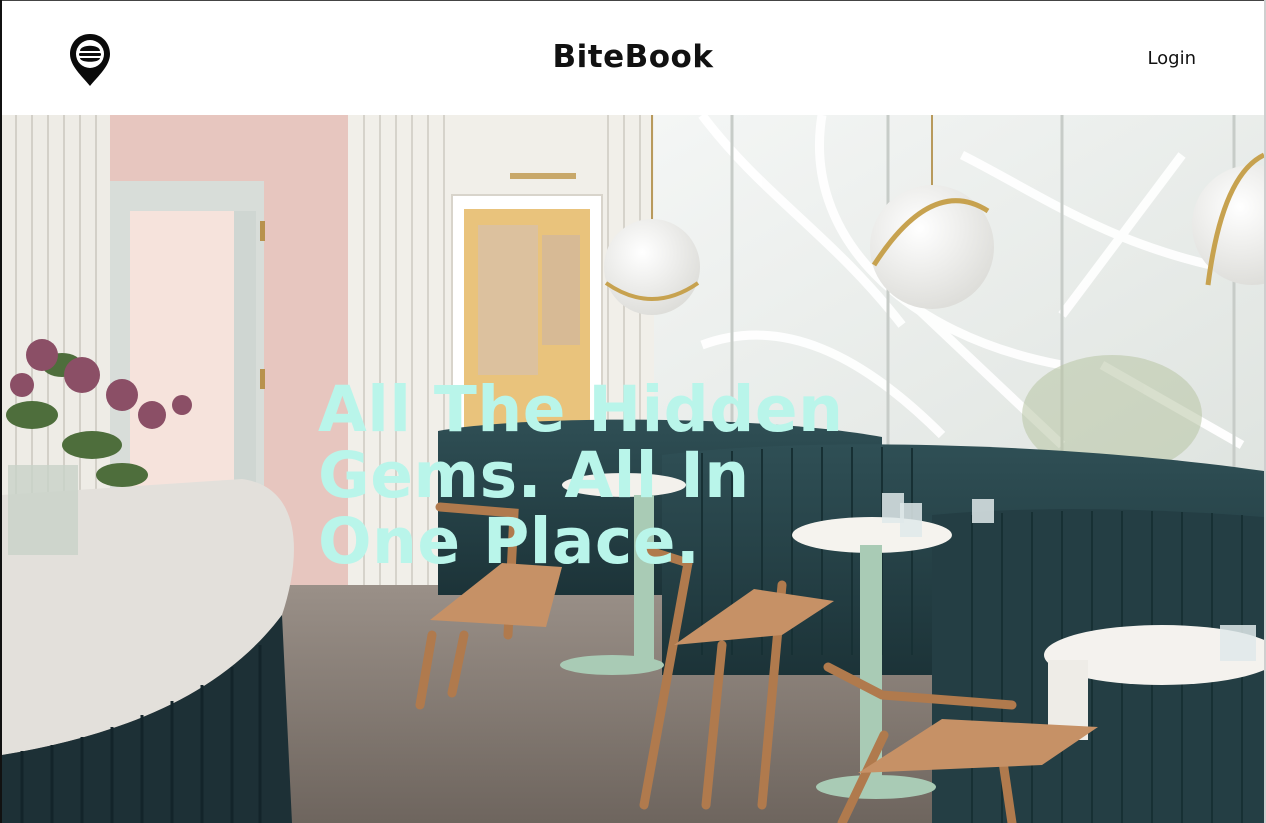 The image size is (1266, 823). I want to click on top-navbar: BiteBook Login, so click(633, 58).